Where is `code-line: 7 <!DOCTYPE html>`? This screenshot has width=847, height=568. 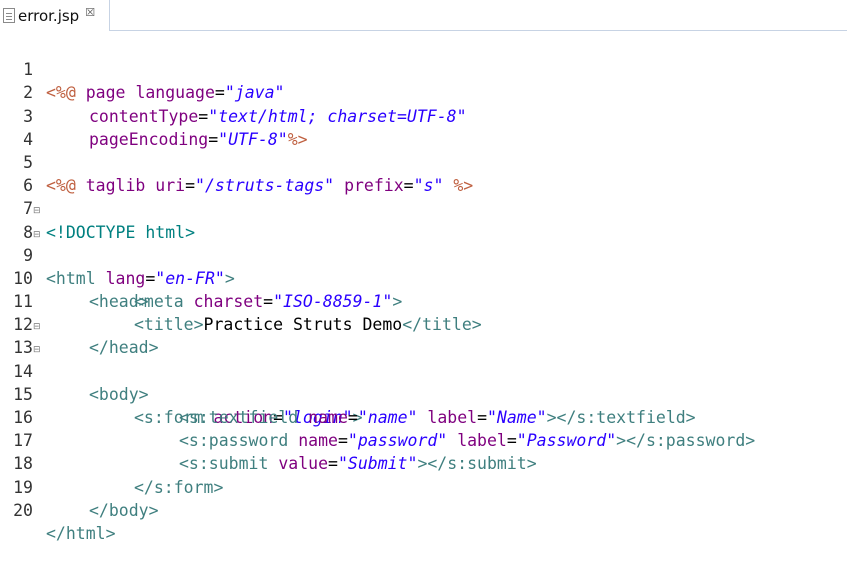 code-line: 7 <!DOCTYPE html> is located at coordinates (423, 207).